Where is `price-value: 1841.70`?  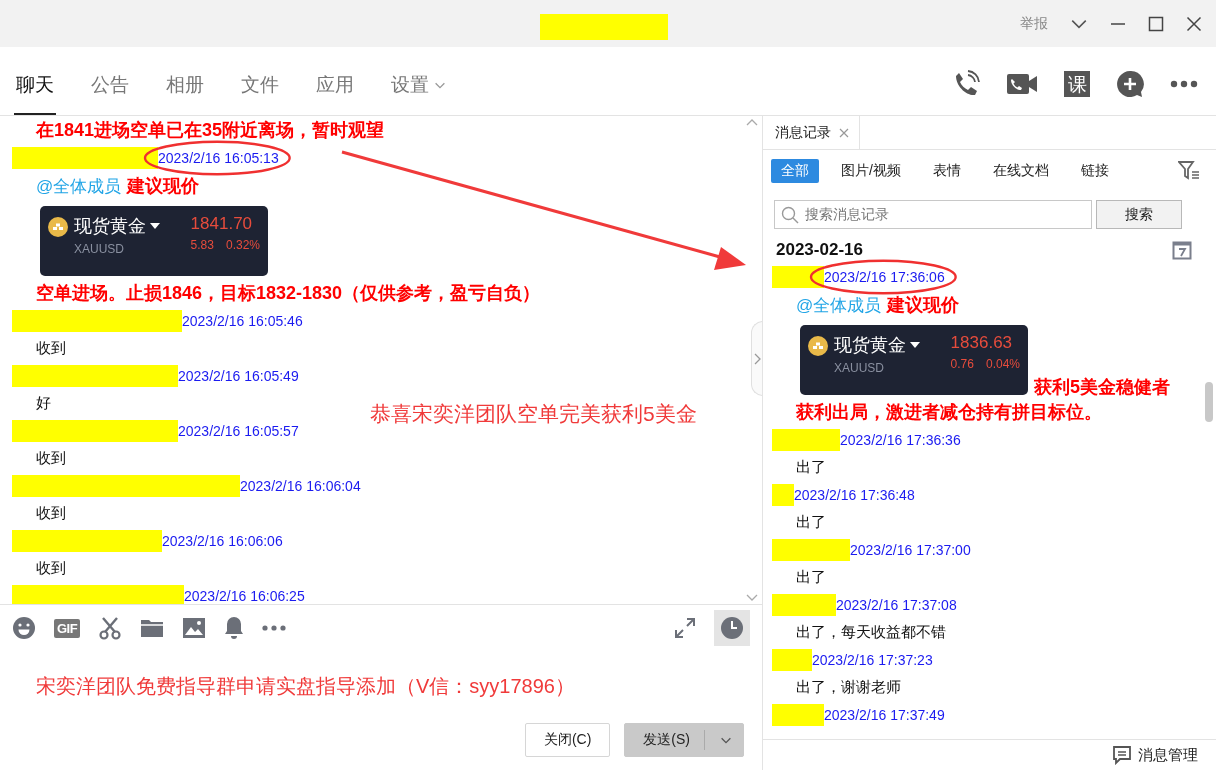
price-value: 1841.70 is located at coordinates (222, 224).